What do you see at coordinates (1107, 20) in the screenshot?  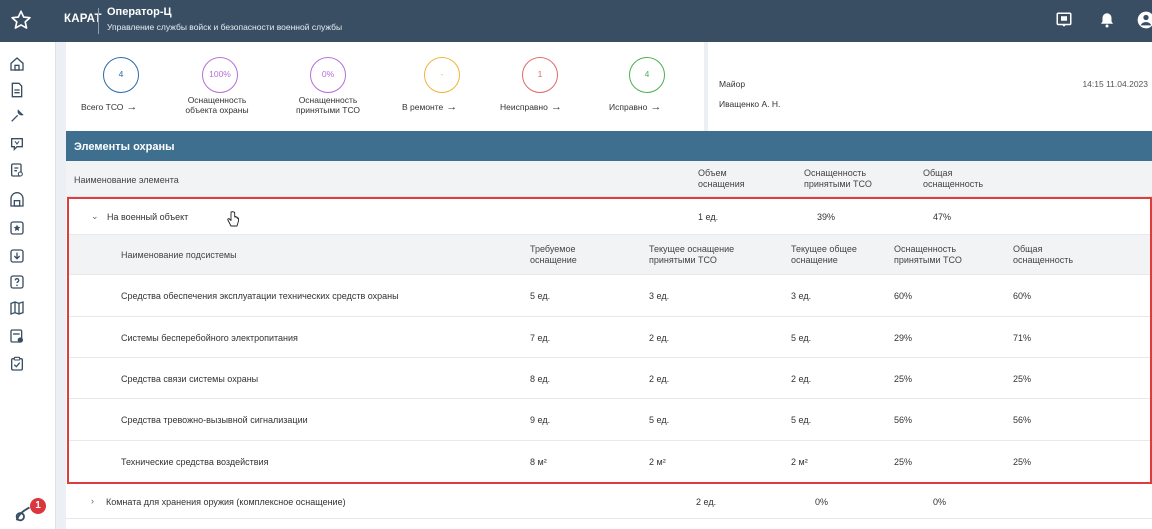 I see `bell-icon` at bounding box center [1107, 20].